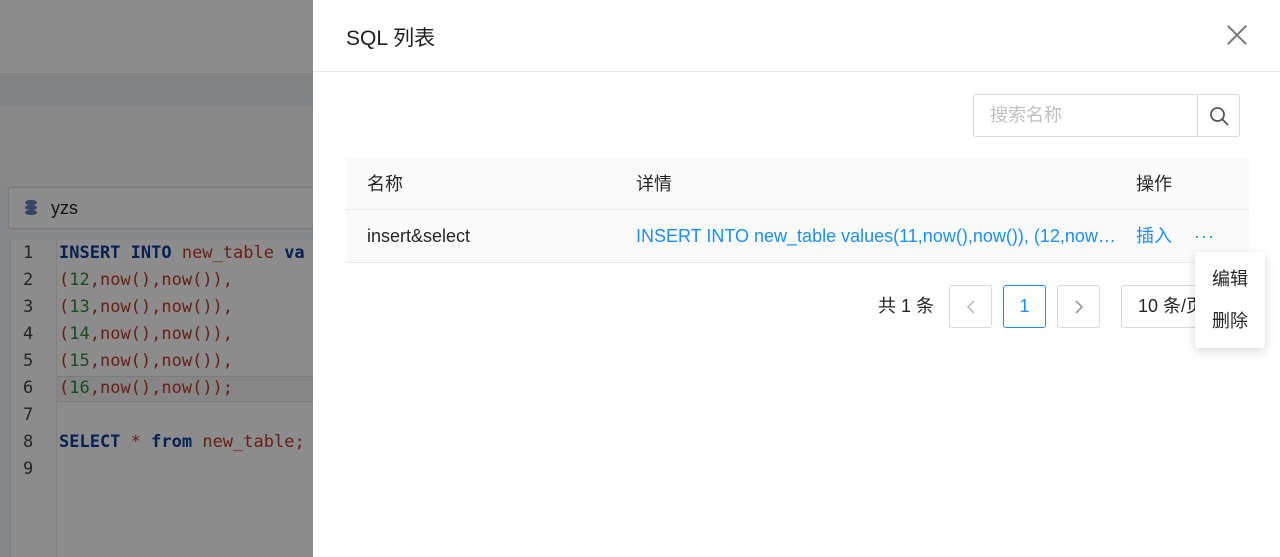  Describe the element at coordinates (796, 306) in the screenshot. I see `pagination: 共 1 条 1 10 条/页` at that location.